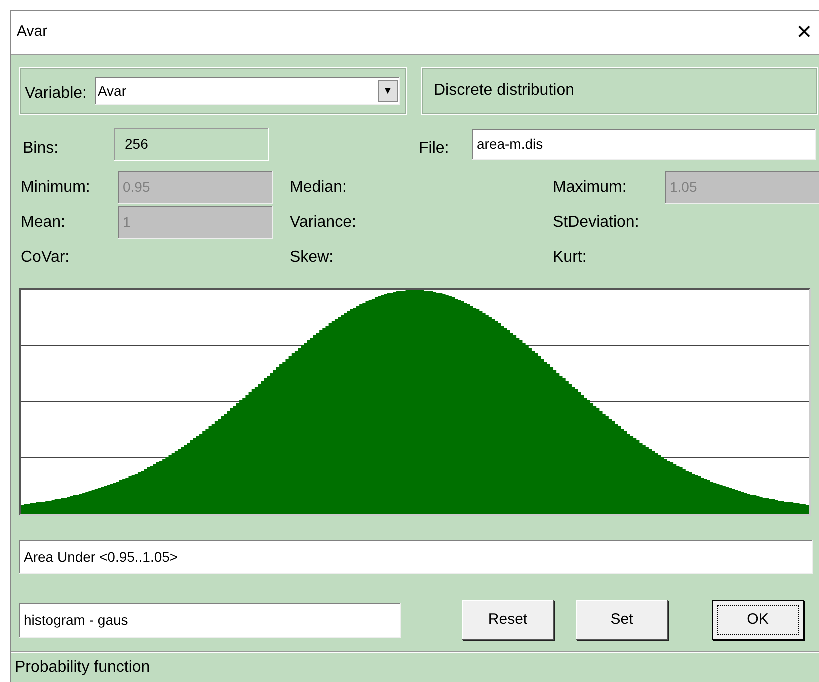  What do you see at coordinates (804, 32) in the screenshot?
I see `close-button: ✕` at bounding box center [804, 32].